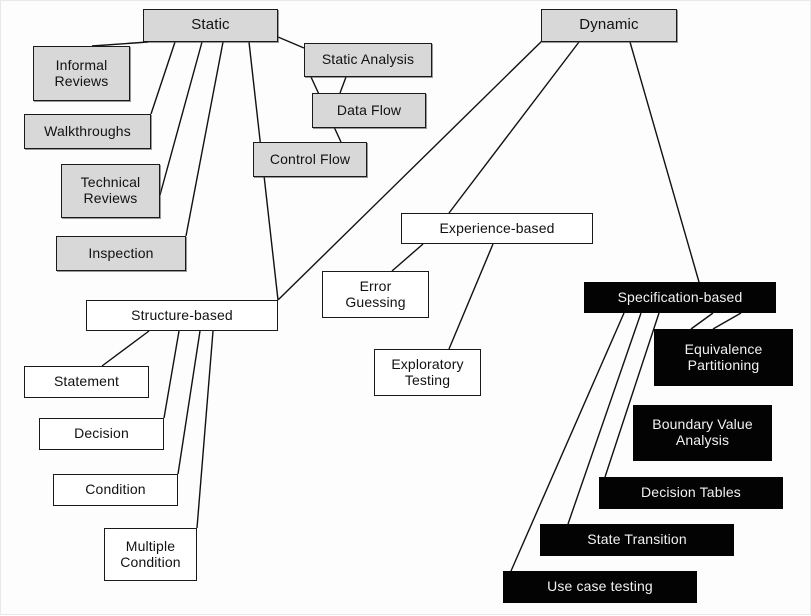 Image resolution: width=811 pixels, height=616 pixels. What do you see at coordinates (87, 131) in the screenshot?
I see `node-walkthroughs: Walkthroughs` at bounding box center [87, 131].